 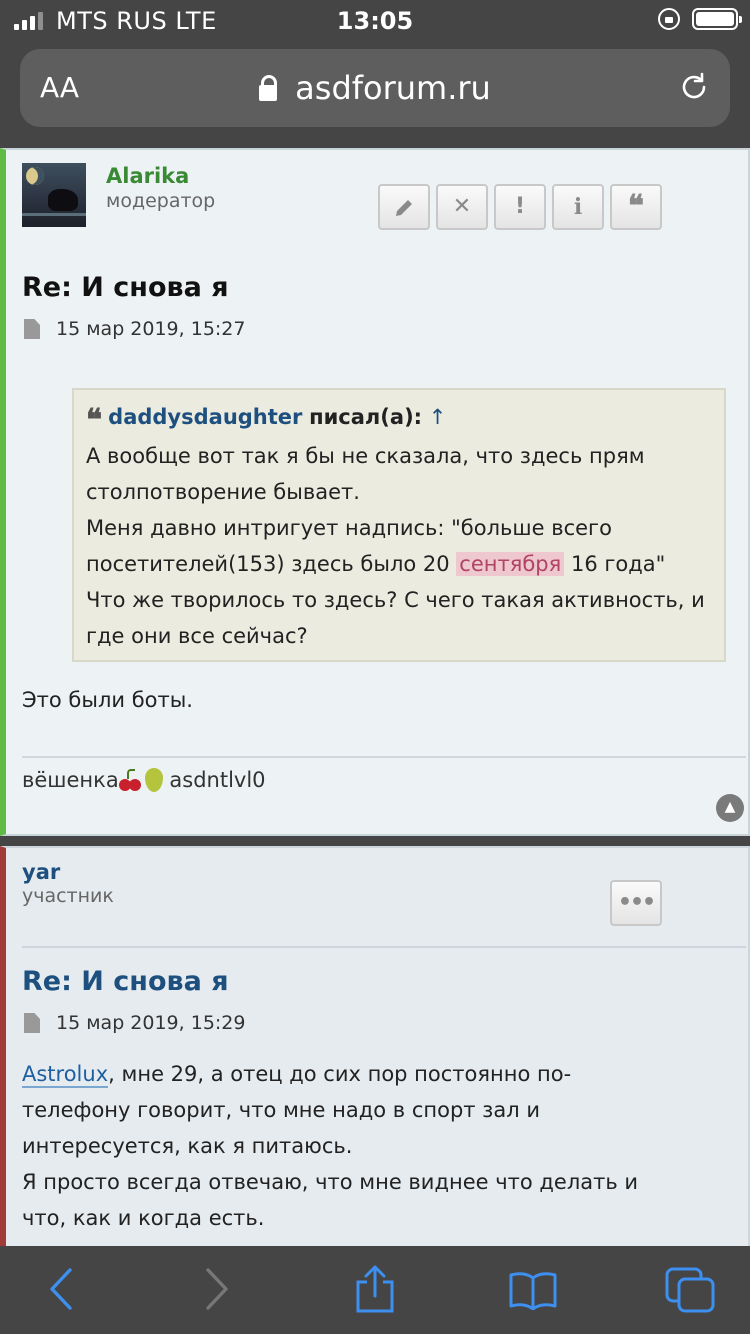 I want to click on tabs-icon, so click(x=690, y=1290).